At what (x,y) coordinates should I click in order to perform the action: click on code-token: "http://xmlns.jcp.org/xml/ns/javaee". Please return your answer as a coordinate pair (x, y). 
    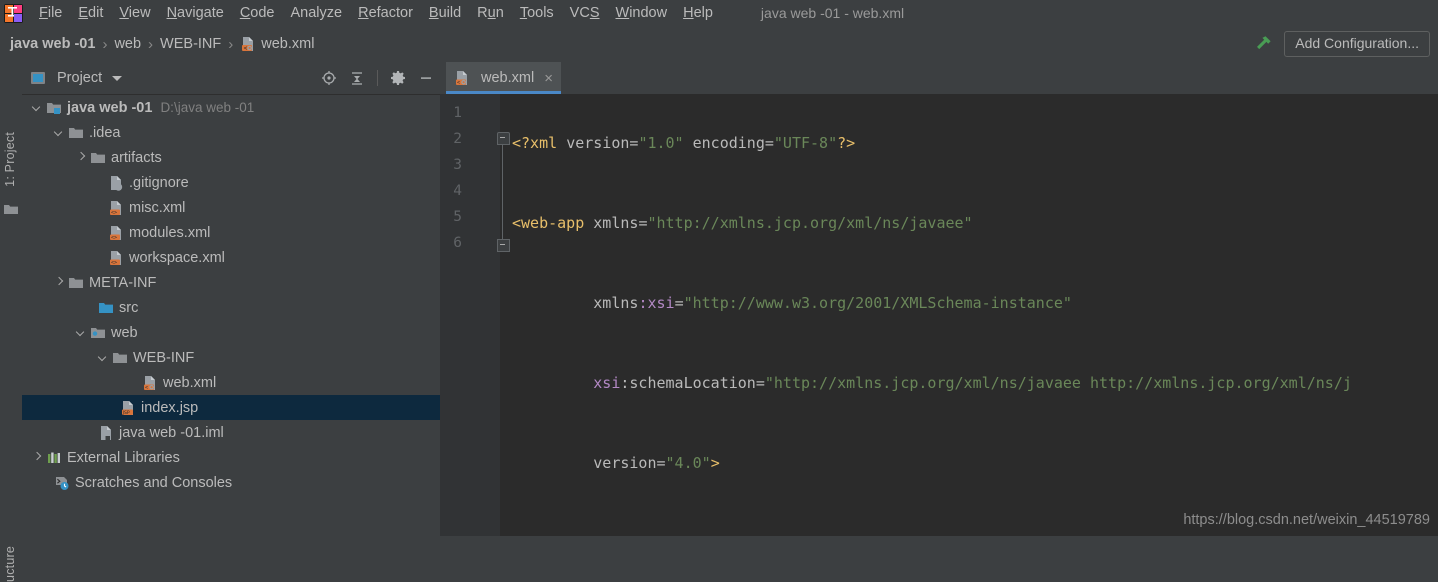
    Looking at the image, I should click on (810, 223).